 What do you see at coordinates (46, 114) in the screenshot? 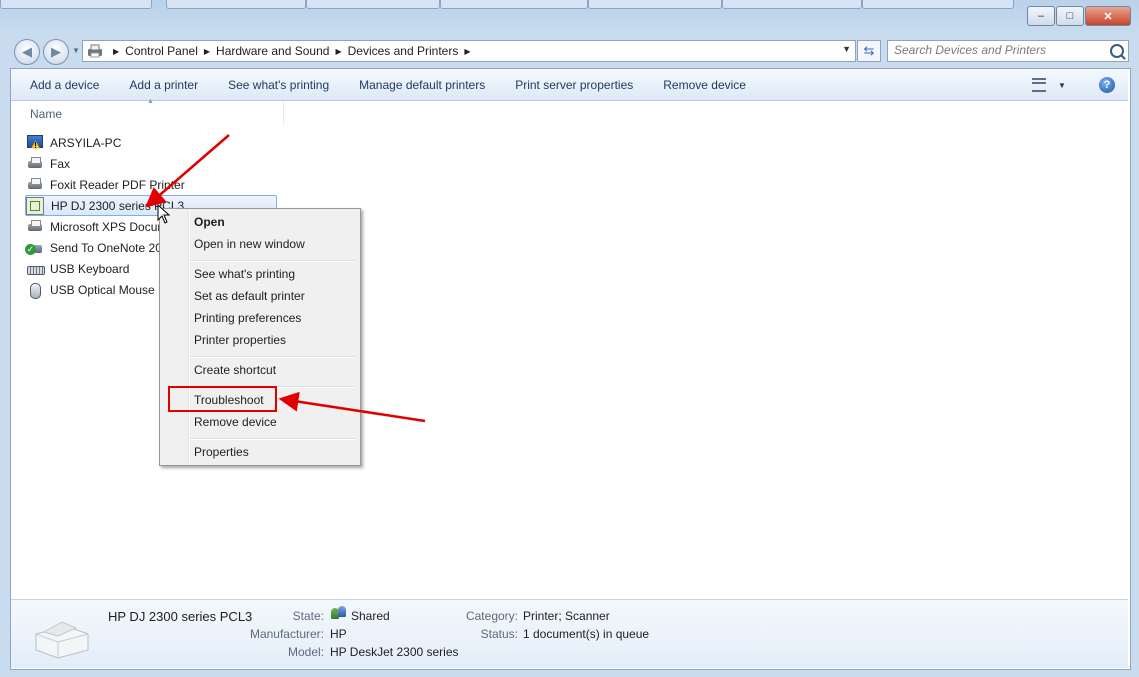
I see `column-header-label: Name` at bounding box center [46, 114].